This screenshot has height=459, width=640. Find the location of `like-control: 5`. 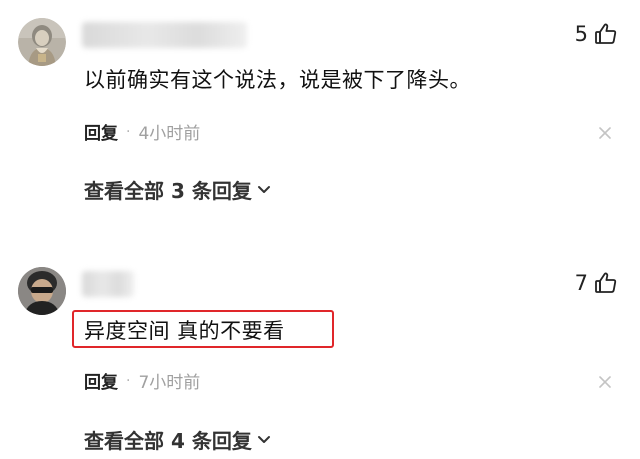

like-control: 5 is located at coordinates (596, 34).